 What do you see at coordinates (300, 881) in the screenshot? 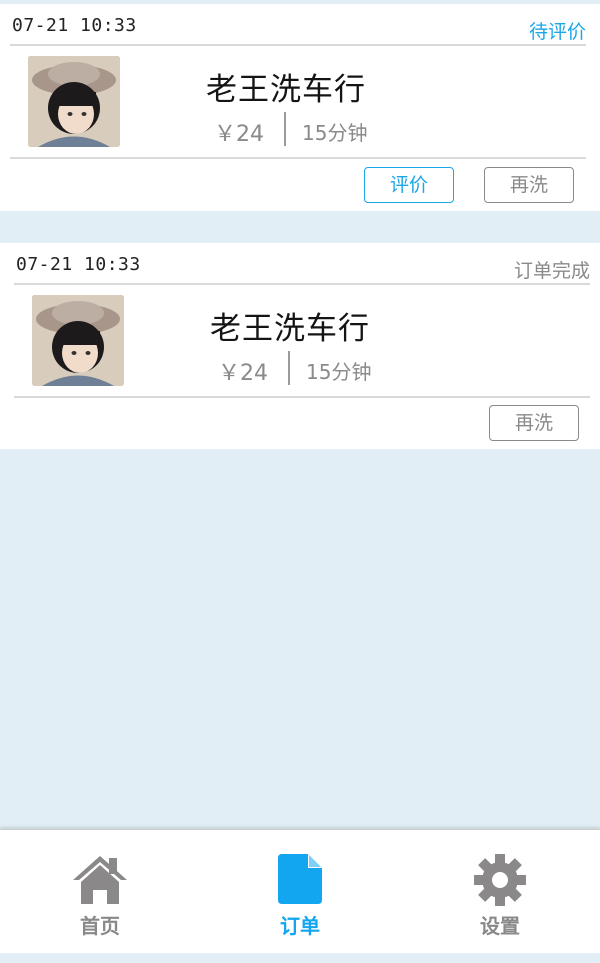
I see `document-icon` at bounding box center [300, 881].